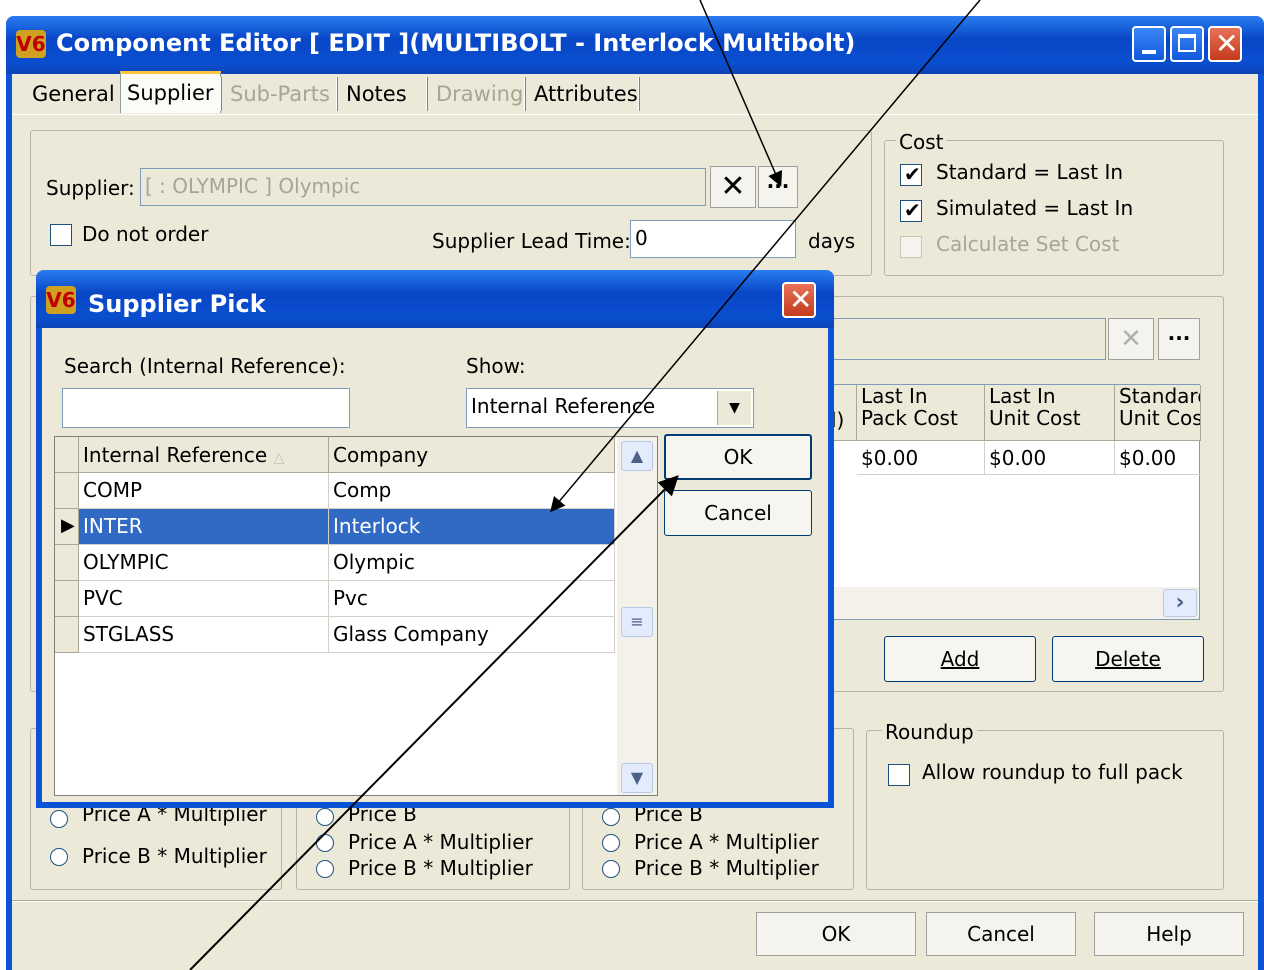 This screenshot has width=1264, height=970. What do you see at coordinates (496, 366) in the screenshot?
I see `show-label: Show:` at bounding box center [496, 366].